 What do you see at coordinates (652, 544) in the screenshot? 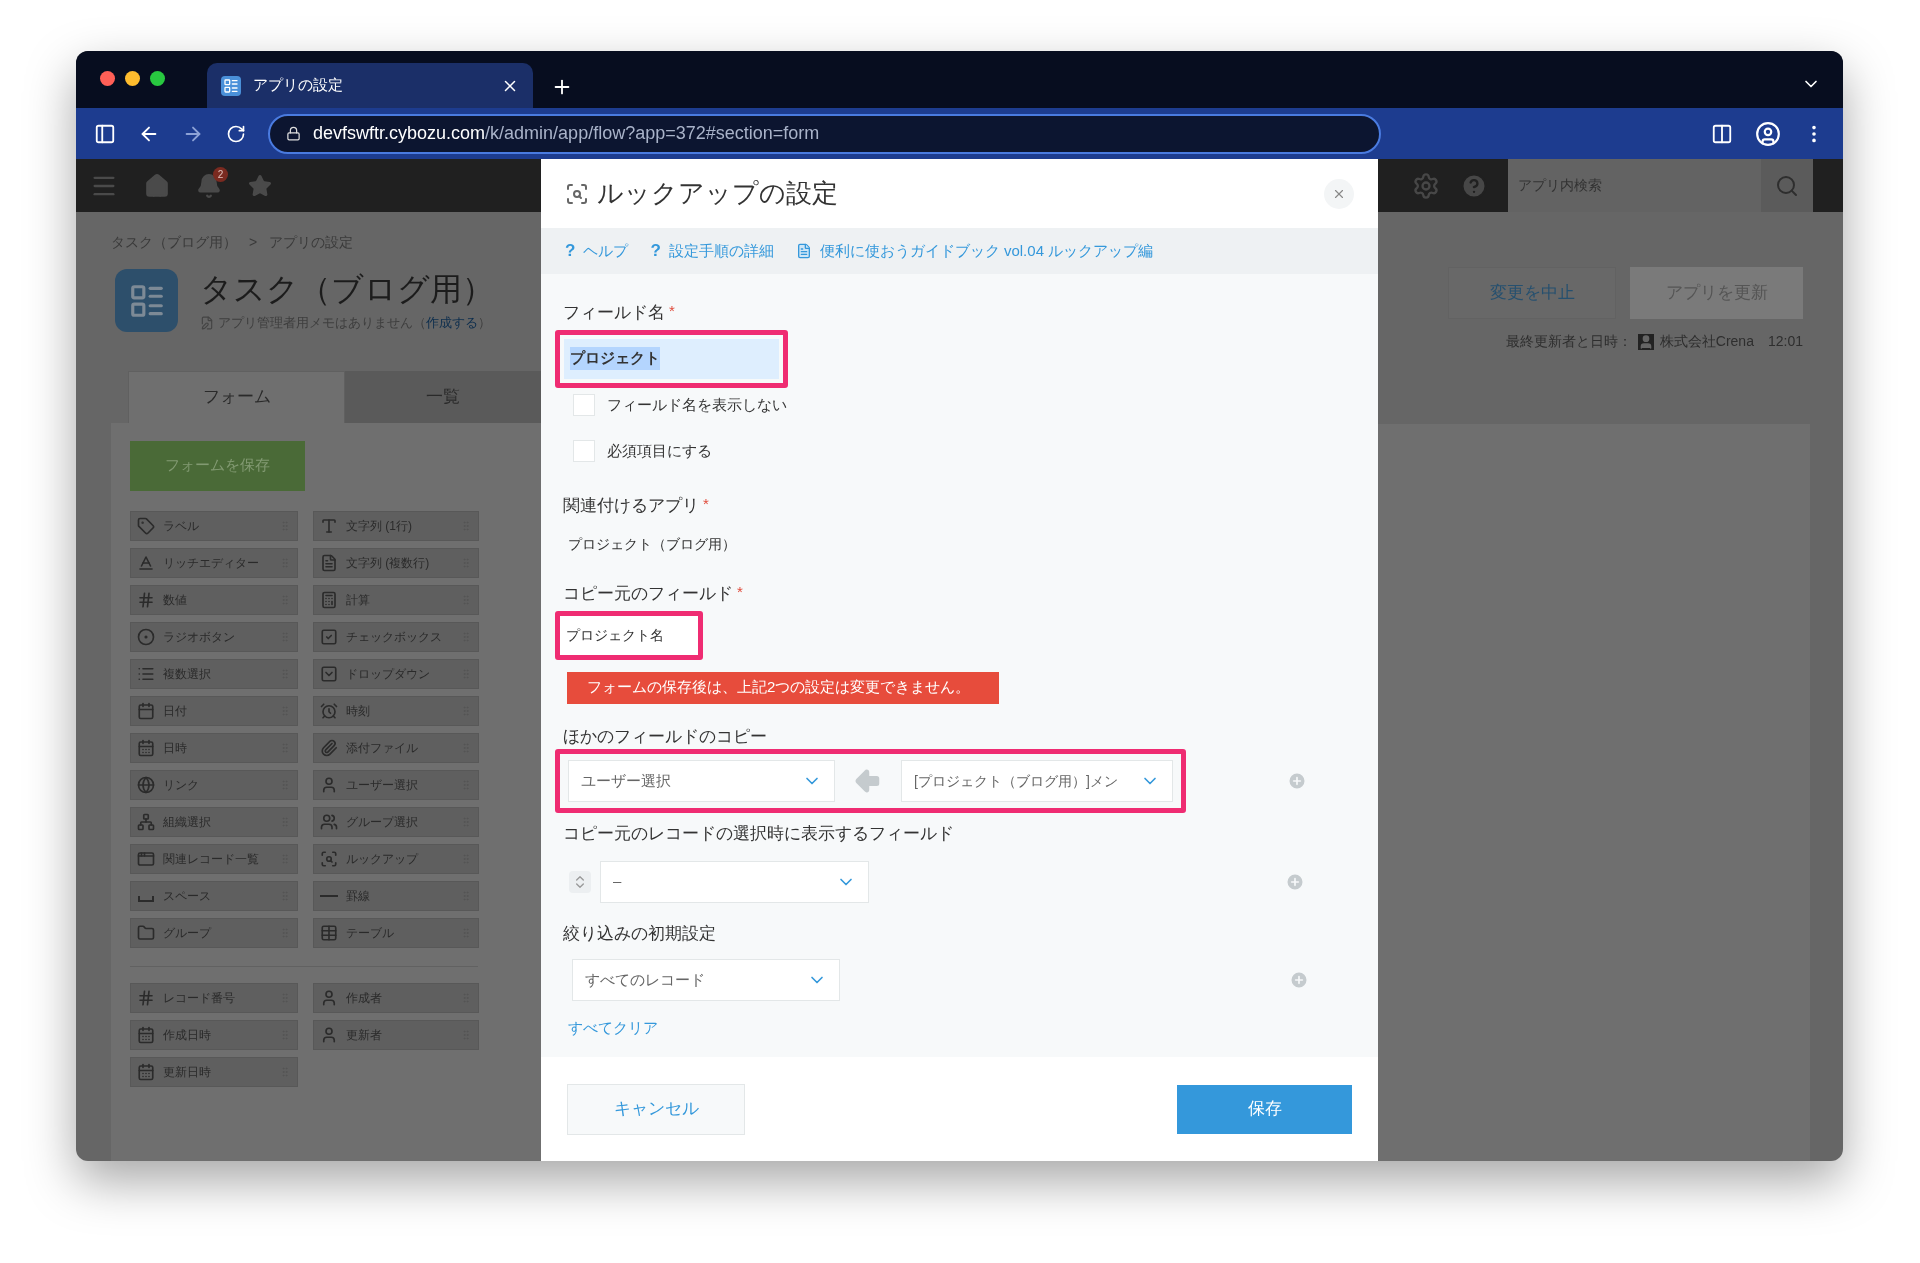
I see `related-app-value: プロジェクト（ブログ用）` at bounding box center [652, 544].